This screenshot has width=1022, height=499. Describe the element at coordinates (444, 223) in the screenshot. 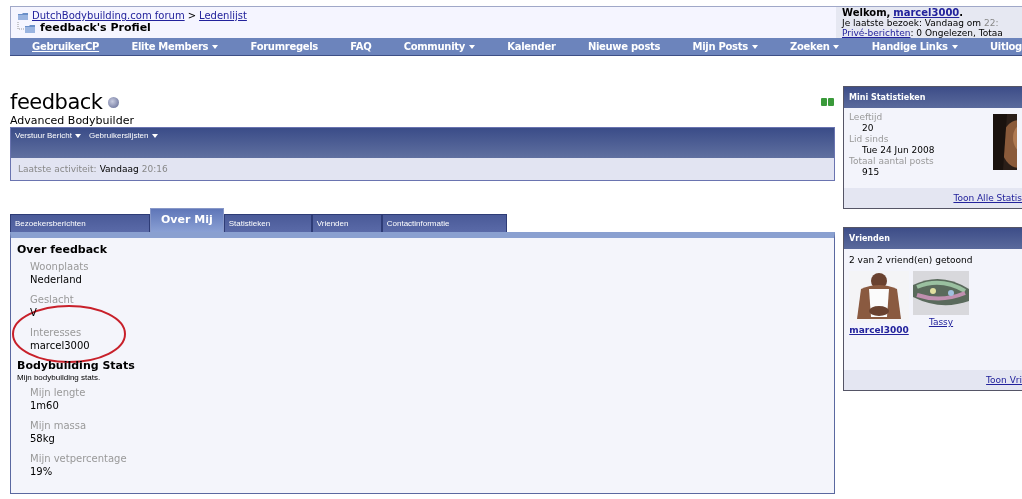

I see `tab: Contactinformatie` at that location.